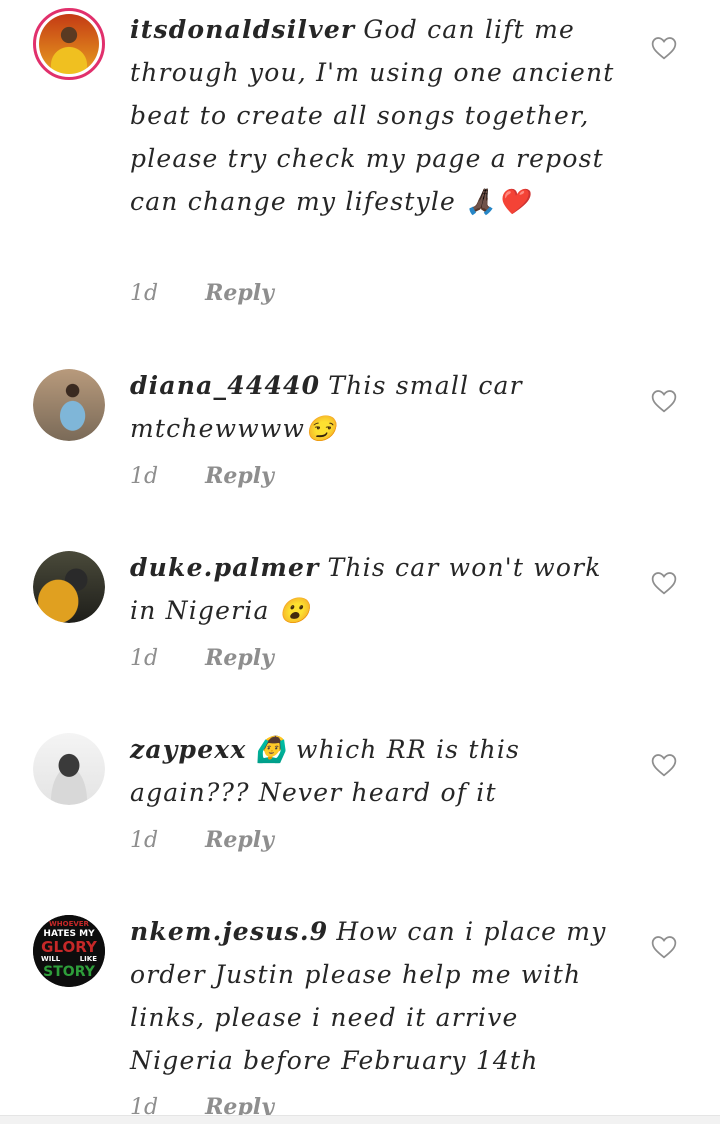 Image resolution: width=720 pixels, height=1124 pixels. I want to click on comment-text-block: diana_44440 This small car mtchewwww😏, so click(380, 407).